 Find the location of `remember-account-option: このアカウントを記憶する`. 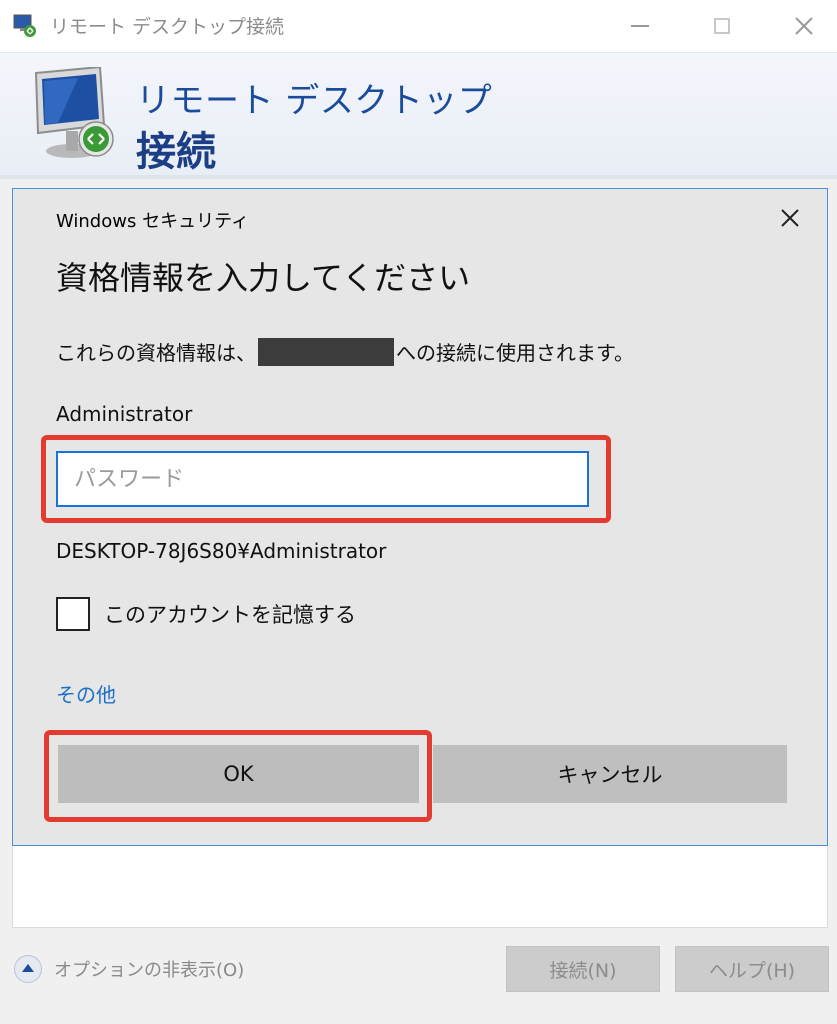

remember-account-option: このアカウントを記憶する is located at coordinates (206, 614).